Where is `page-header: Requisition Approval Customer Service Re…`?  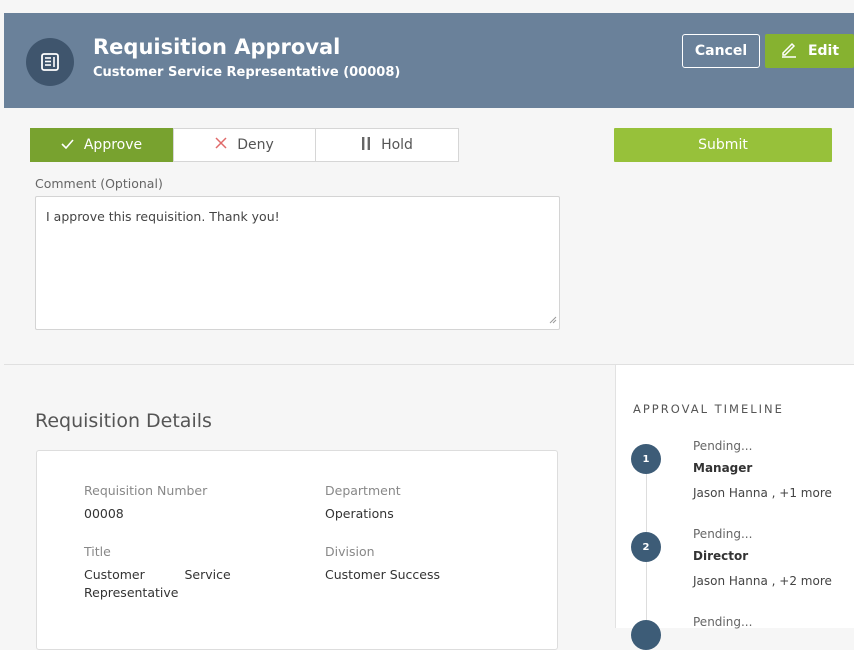
page-header: Requisition Approval Customer Service Re… is located at coordinates (429, 60).